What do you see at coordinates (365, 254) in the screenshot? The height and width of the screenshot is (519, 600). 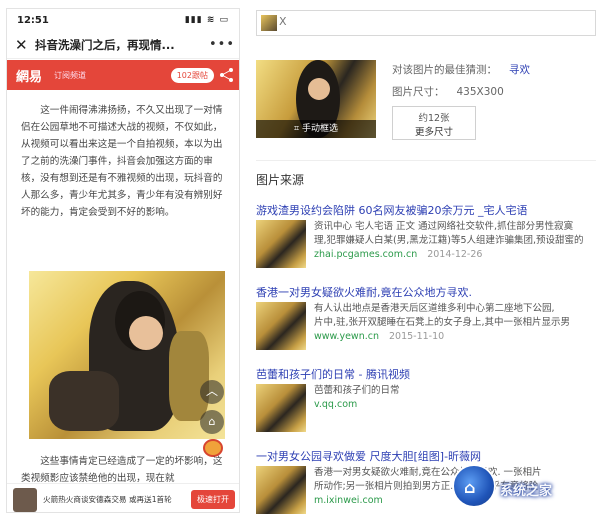 I see `result-url: zhai.pcgames.com.cn` at bounding box center [365, 254].